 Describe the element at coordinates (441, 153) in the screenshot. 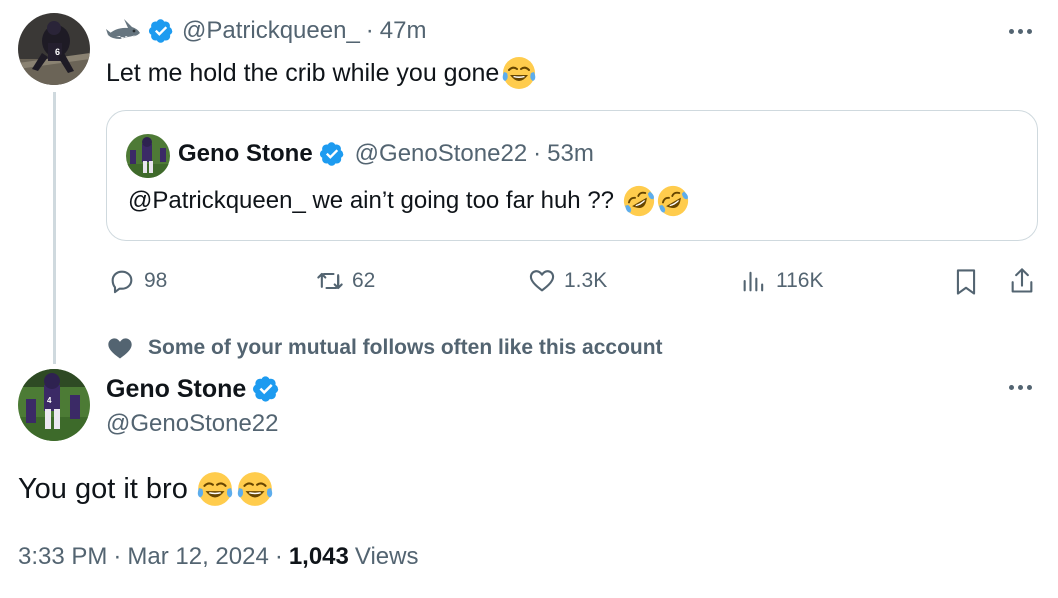

I see `quote-author-handle: @GenoStone22` at that location.